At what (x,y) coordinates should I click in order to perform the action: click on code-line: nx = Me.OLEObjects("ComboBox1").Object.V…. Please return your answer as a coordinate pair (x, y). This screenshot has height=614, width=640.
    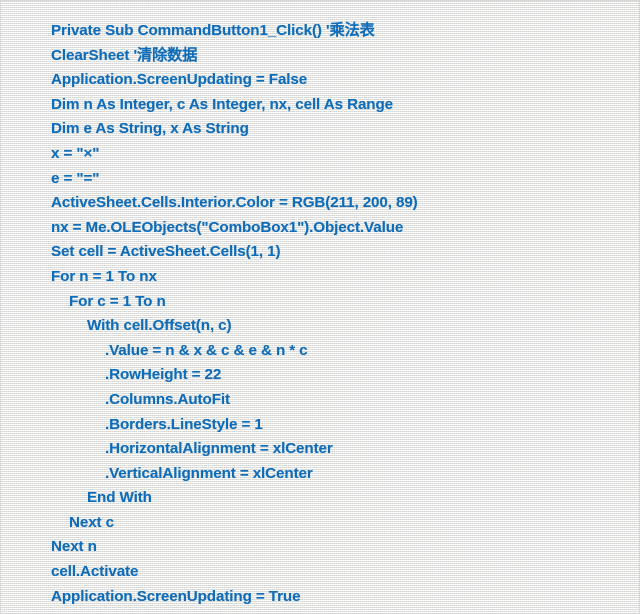
    Looking at the image, I should click on (227, 227).